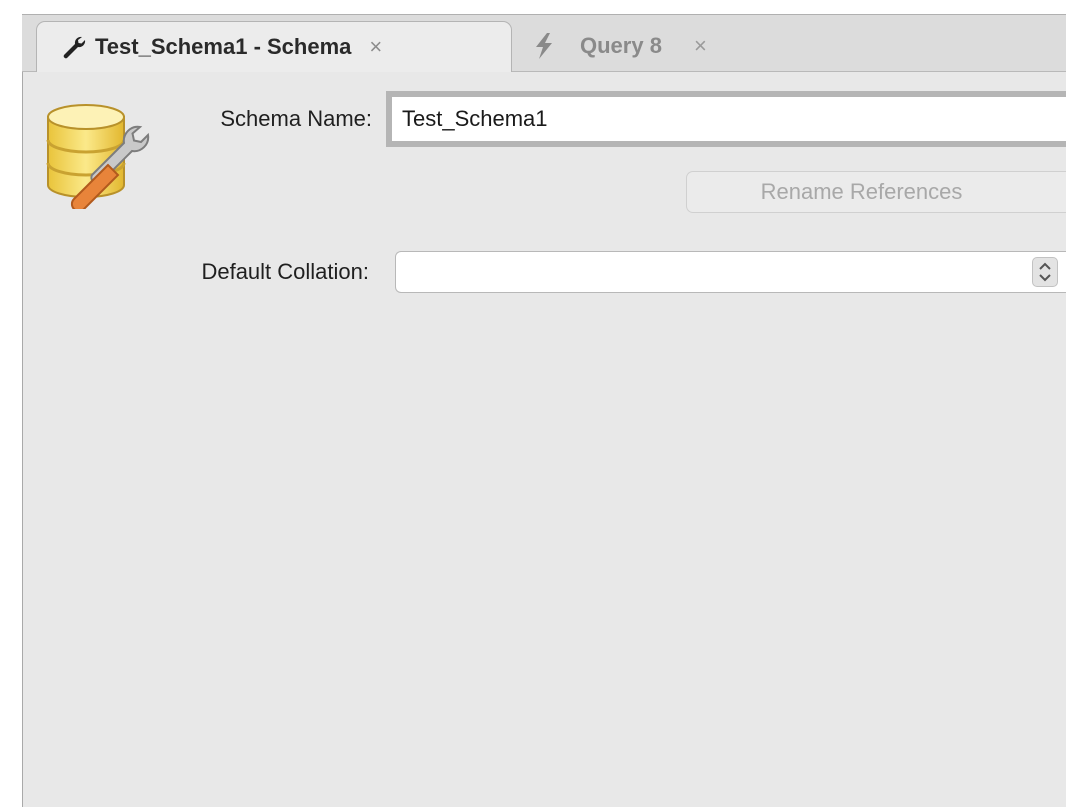 This screenshot has width=1066, height=807. I want to click on tab-query: Query 8 ×, so click(642, 46).